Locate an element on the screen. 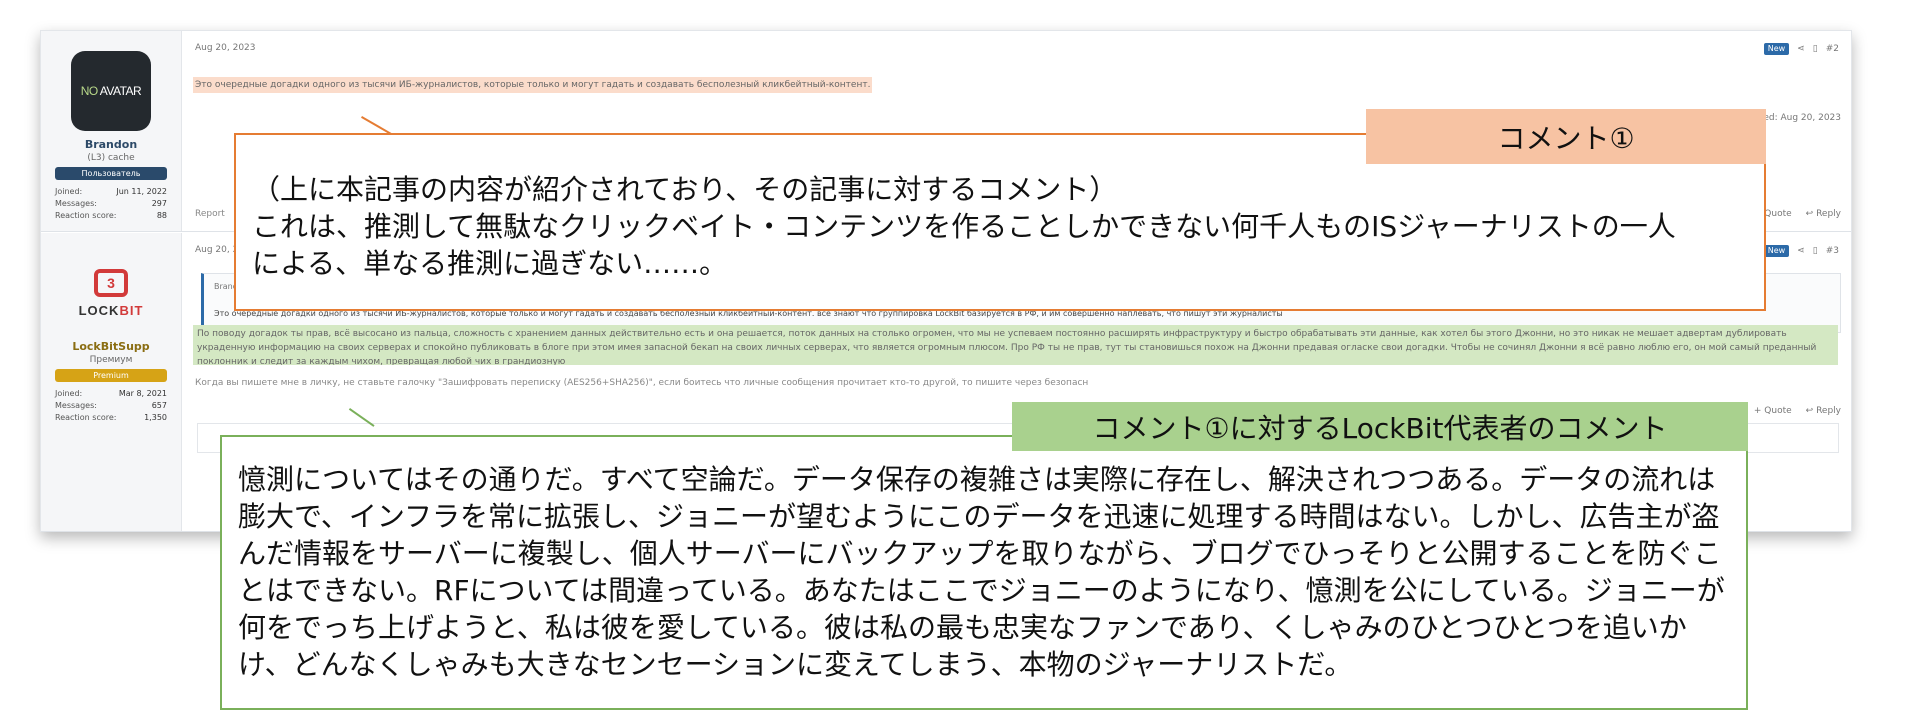  quote-button: + Quote is located at coordinates (1773, 411).